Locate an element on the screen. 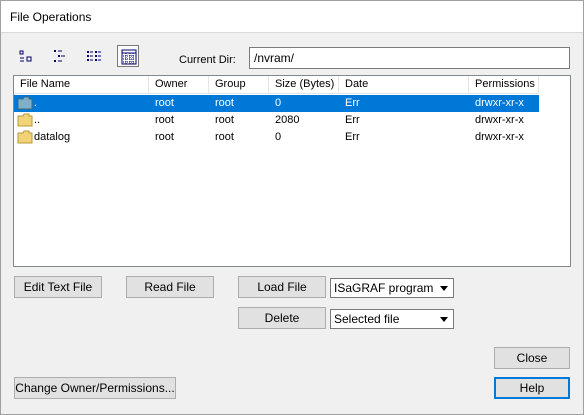  load-type-select: ISaGRAF program is located at coordinates (392, 288).